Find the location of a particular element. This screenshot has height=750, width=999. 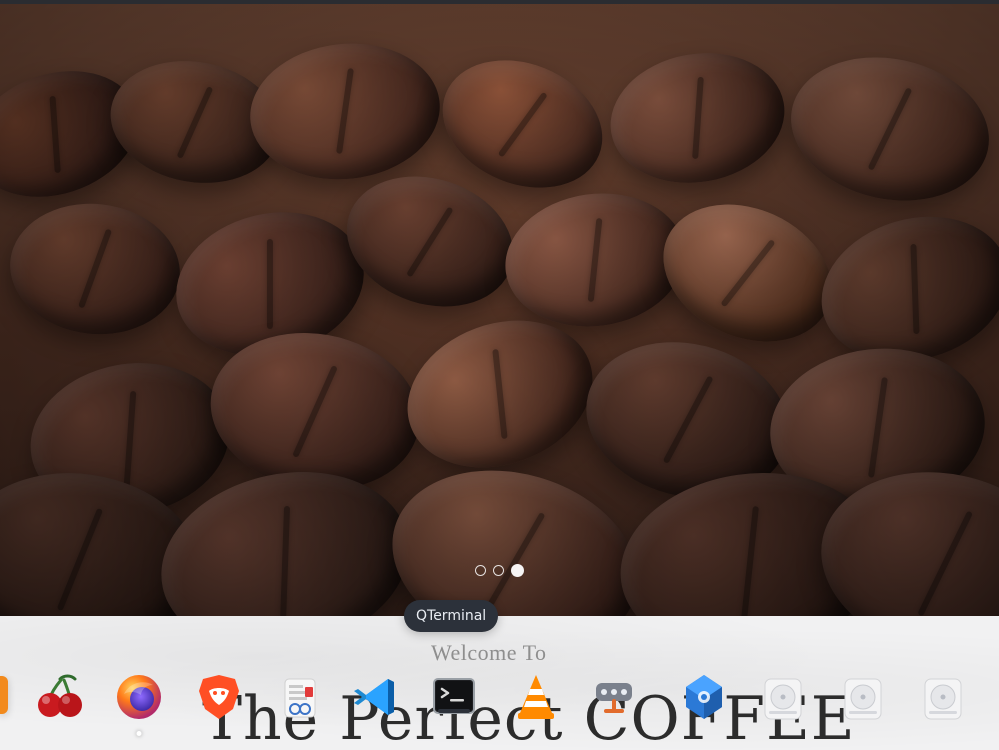

brave-icon is located at coordinates (219, 697).